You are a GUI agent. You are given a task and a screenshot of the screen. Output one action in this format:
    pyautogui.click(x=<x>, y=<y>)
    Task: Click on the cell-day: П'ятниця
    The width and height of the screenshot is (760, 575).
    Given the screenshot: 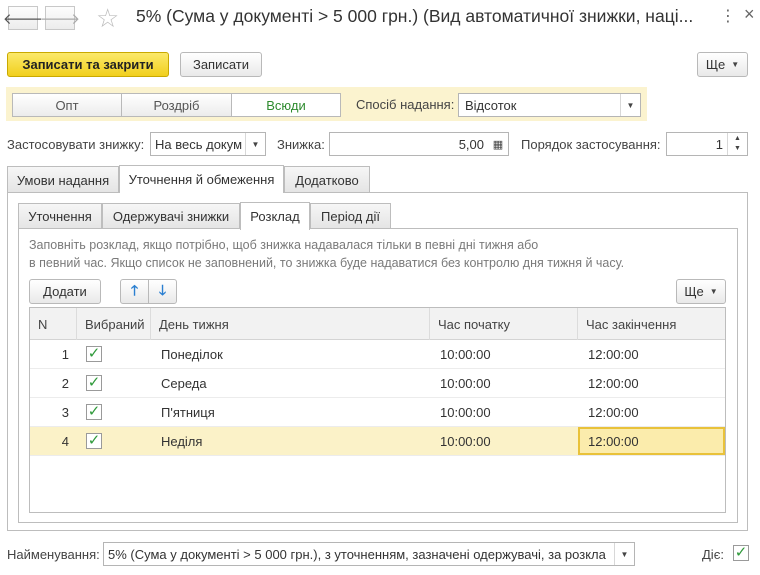 What is the action you would take?
    pyautogui.click(x=188, y=412)
    